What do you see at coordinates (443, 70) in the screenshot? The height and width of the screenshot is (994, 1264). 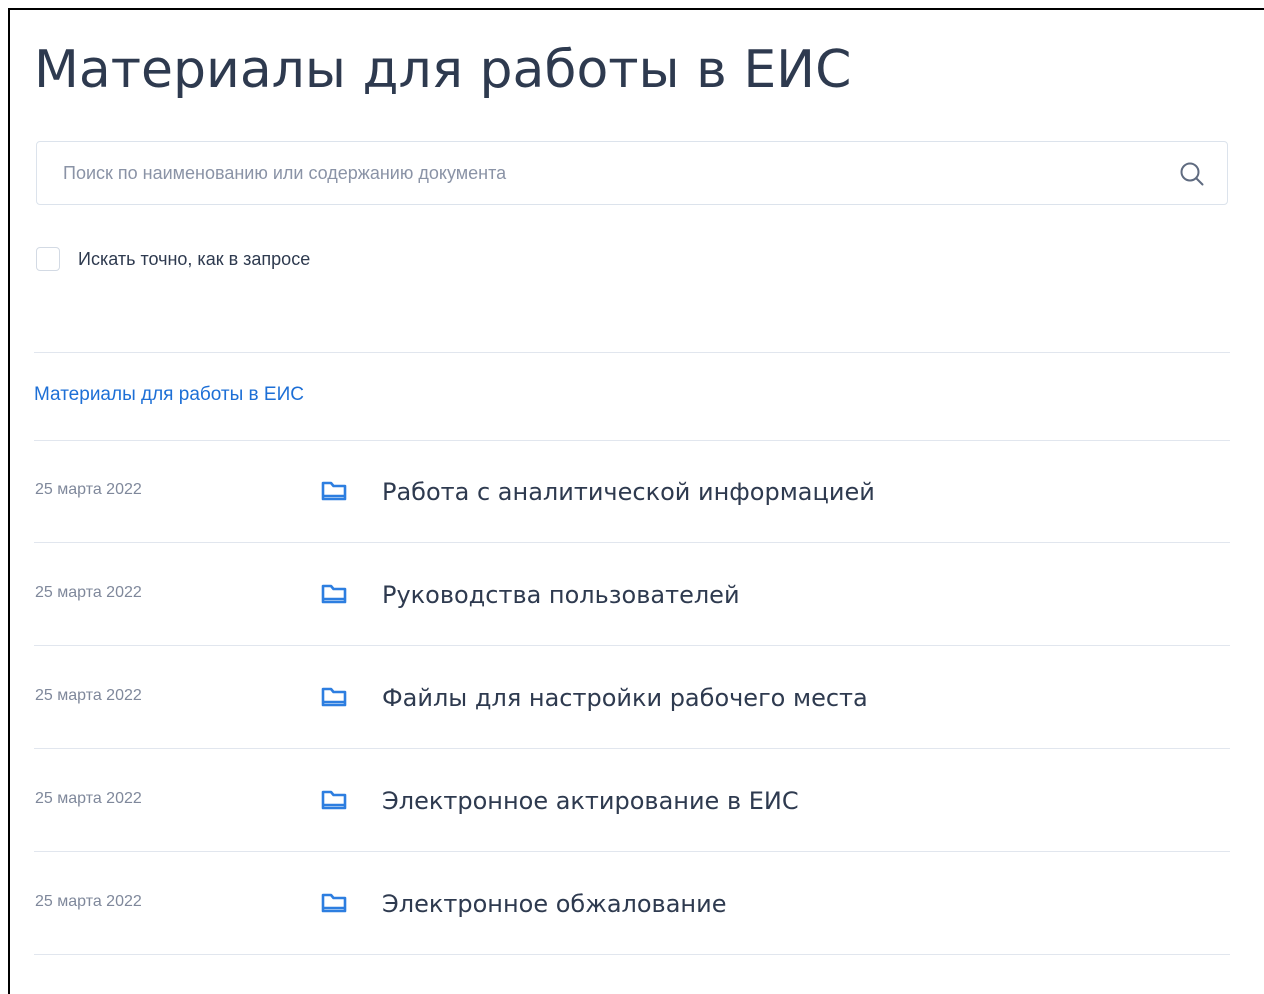 I see `page-title: Материалы для работы в ЕИС` at bounding box center [443, 70].